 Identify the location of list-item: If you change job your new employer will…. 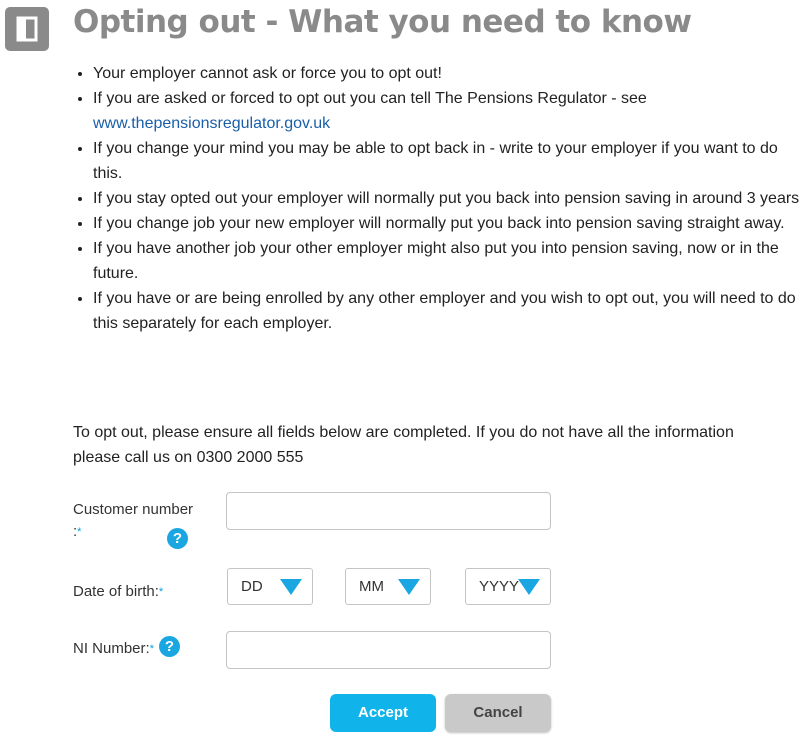
(446, 223).